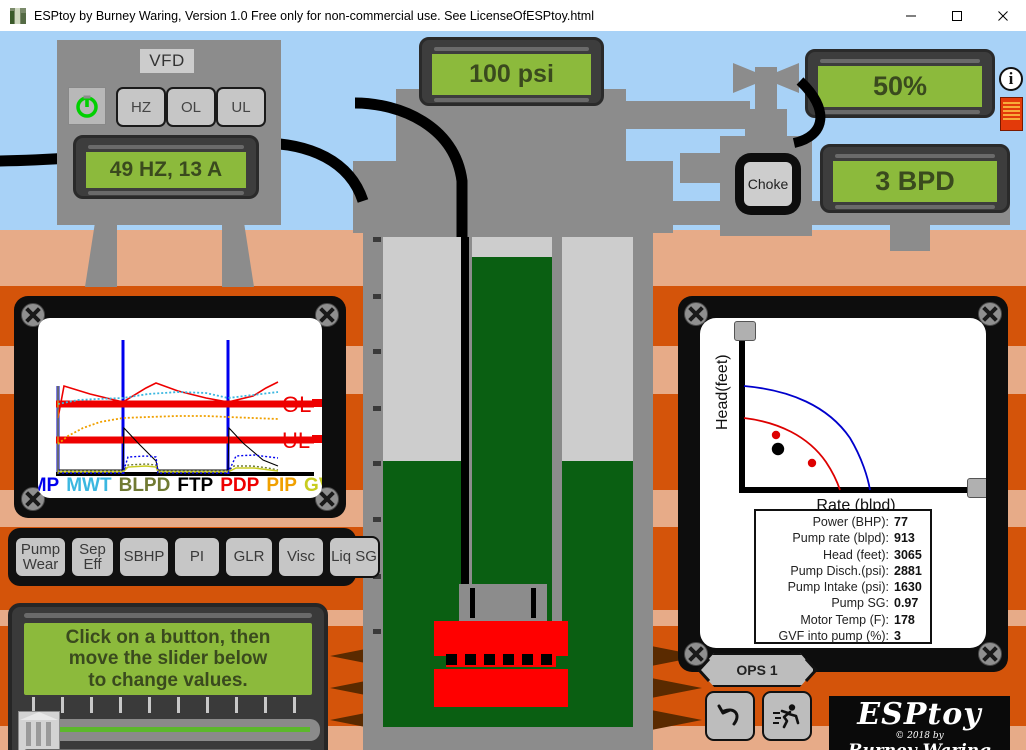 This screenshot has height=750, width=1026. I want to click on row-value: 0.97, so click(906, 603).